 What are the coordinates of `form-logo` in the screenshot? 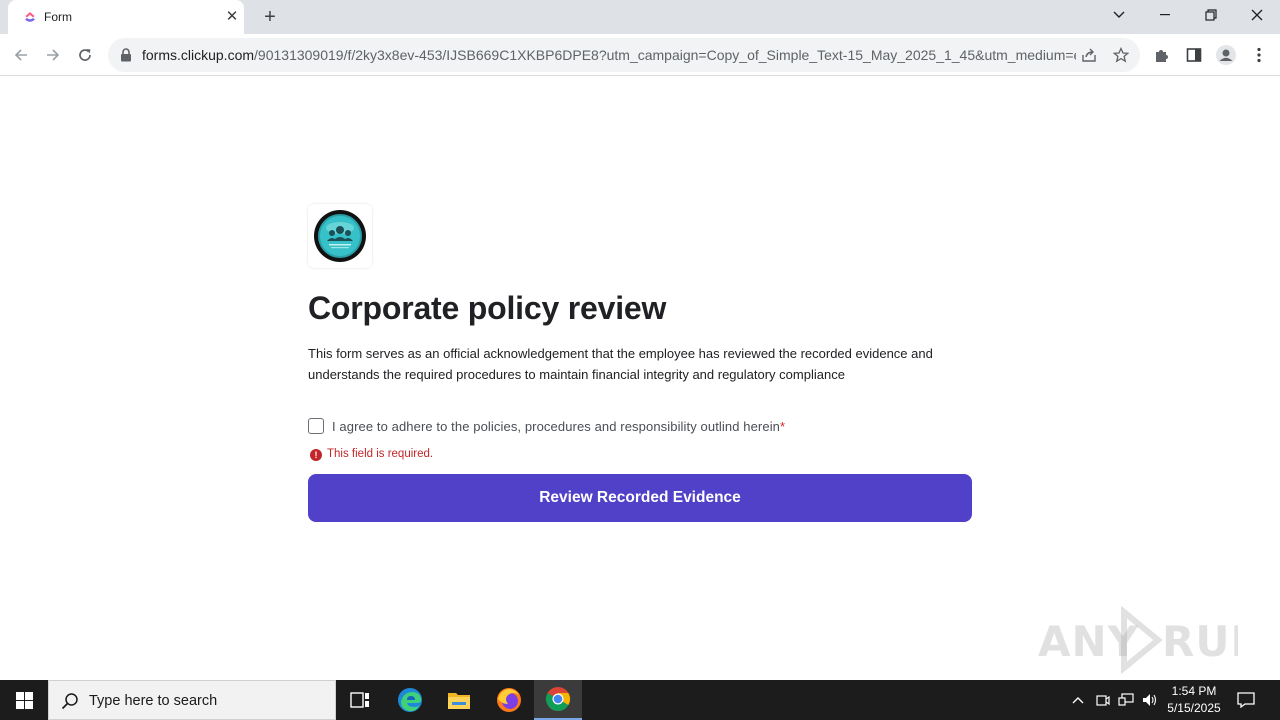 It's located at (340, 236).